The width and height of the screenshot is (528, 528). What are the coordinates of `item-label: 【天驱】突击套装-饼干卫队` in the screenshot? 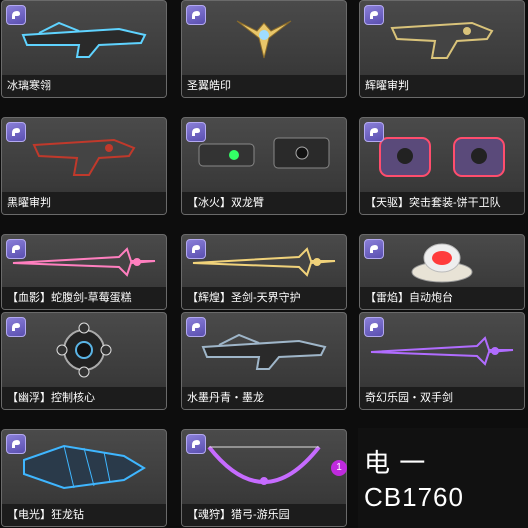 It's located at (442, 203).